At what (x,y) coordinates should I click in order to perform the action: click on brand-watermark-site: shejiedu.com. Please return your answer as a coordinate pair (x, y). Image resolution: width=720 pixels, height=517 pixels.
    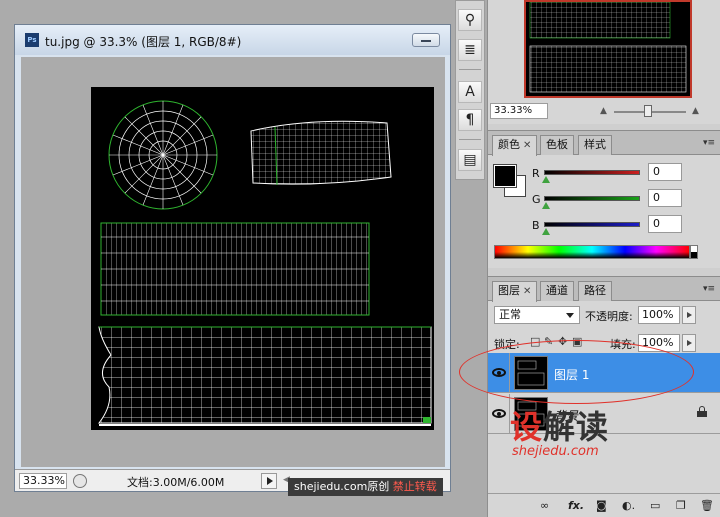
    Looking at the image, I should click on (555, 451).